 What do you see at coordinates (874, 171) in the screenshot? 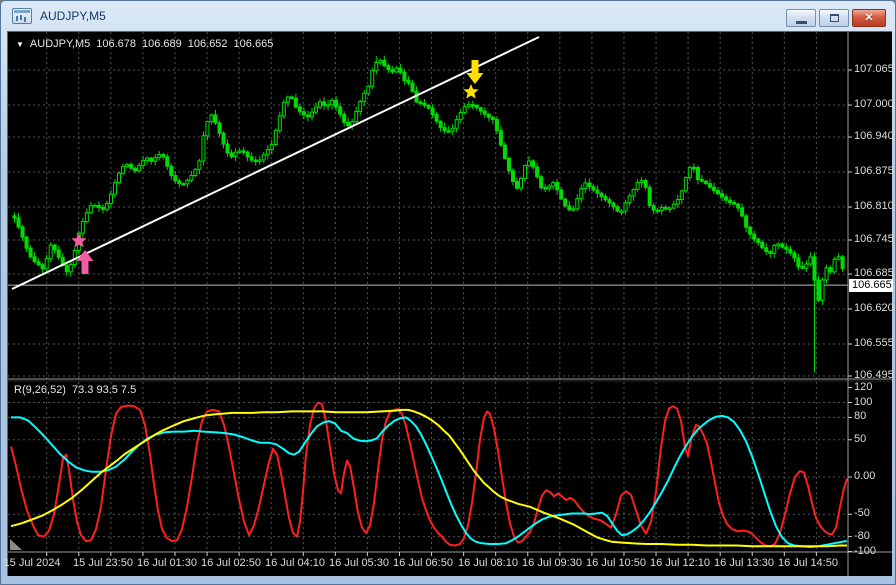
I see `price-tick-label: 106.875` at bounding box center [874, 171].